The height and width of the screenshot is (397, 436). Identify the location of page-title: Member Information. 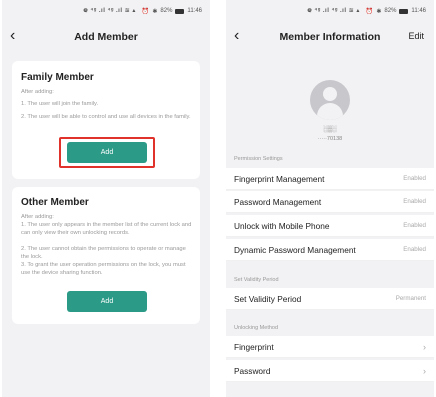
(330, 37).